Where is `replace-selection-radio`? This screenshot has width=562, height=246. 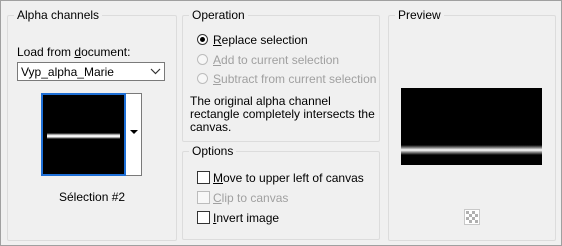
replace-selection-radio is located at coordinates (202, 39).